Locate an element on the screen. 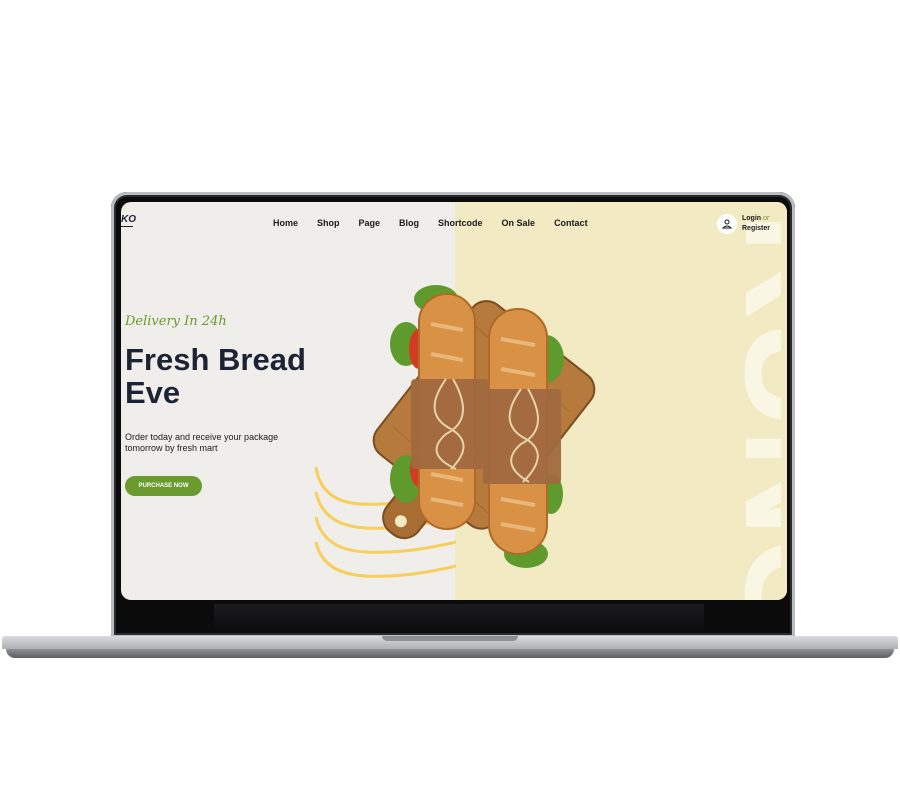 The width and height of the screenshot is (900, 800). background-word-text: RUNC is located at coordinates (747, 406).